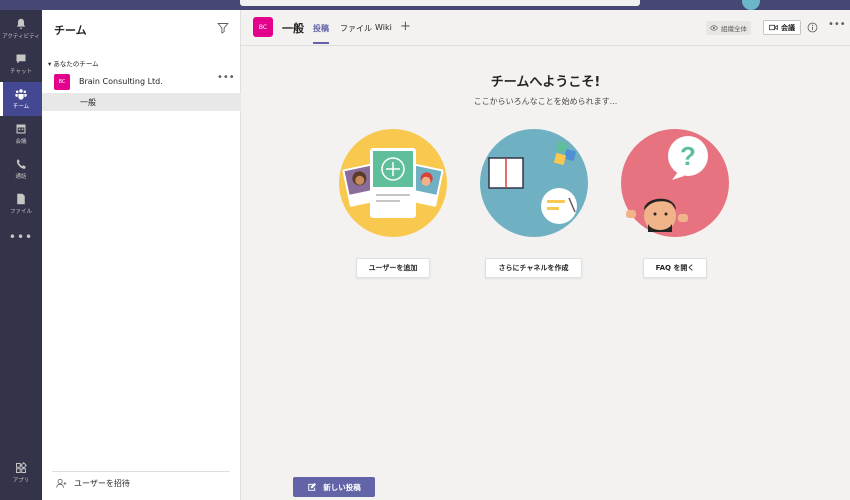  What do you see at coordinates (141, 102) in the screenshot?
I see `channel-item-general: 一般` at bounding box center [141, 102].